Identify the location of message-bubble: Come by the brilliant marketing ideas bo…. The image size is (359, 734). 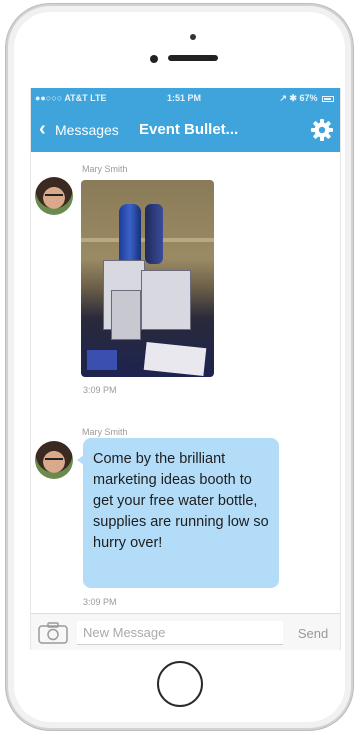
(181, 513).